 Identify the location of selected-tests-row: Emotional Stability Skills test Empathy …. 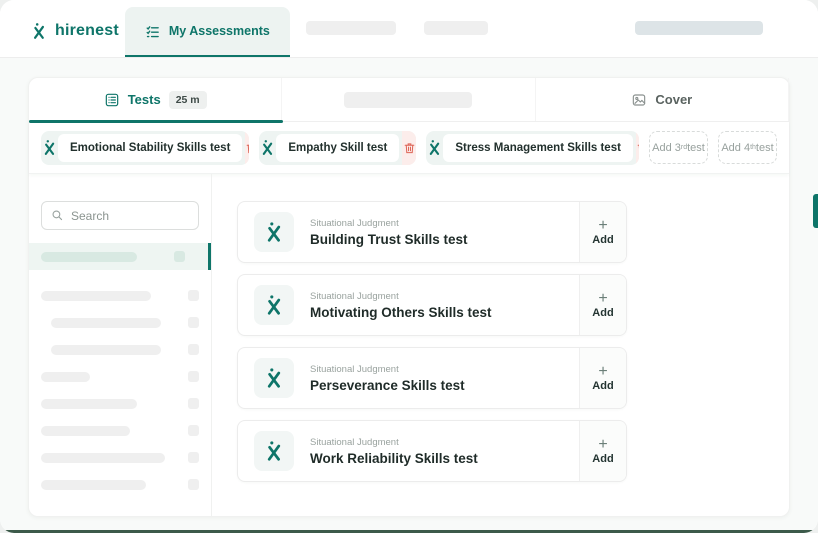
(409, 148).